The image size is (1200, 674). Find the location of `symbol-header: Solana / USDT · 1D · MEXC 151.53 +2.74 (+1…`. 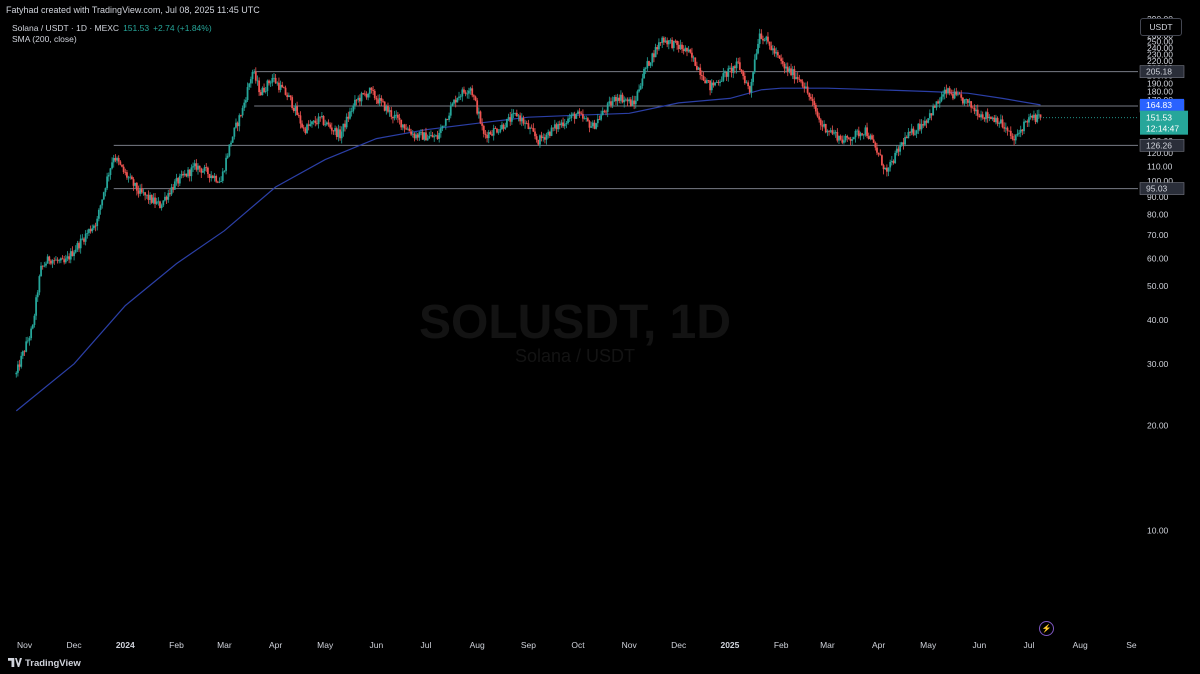

symbol-header: Solana / USDT · 1D · MEXC 151.53 +2.74 (+1… is located at coordinates (112, 28).